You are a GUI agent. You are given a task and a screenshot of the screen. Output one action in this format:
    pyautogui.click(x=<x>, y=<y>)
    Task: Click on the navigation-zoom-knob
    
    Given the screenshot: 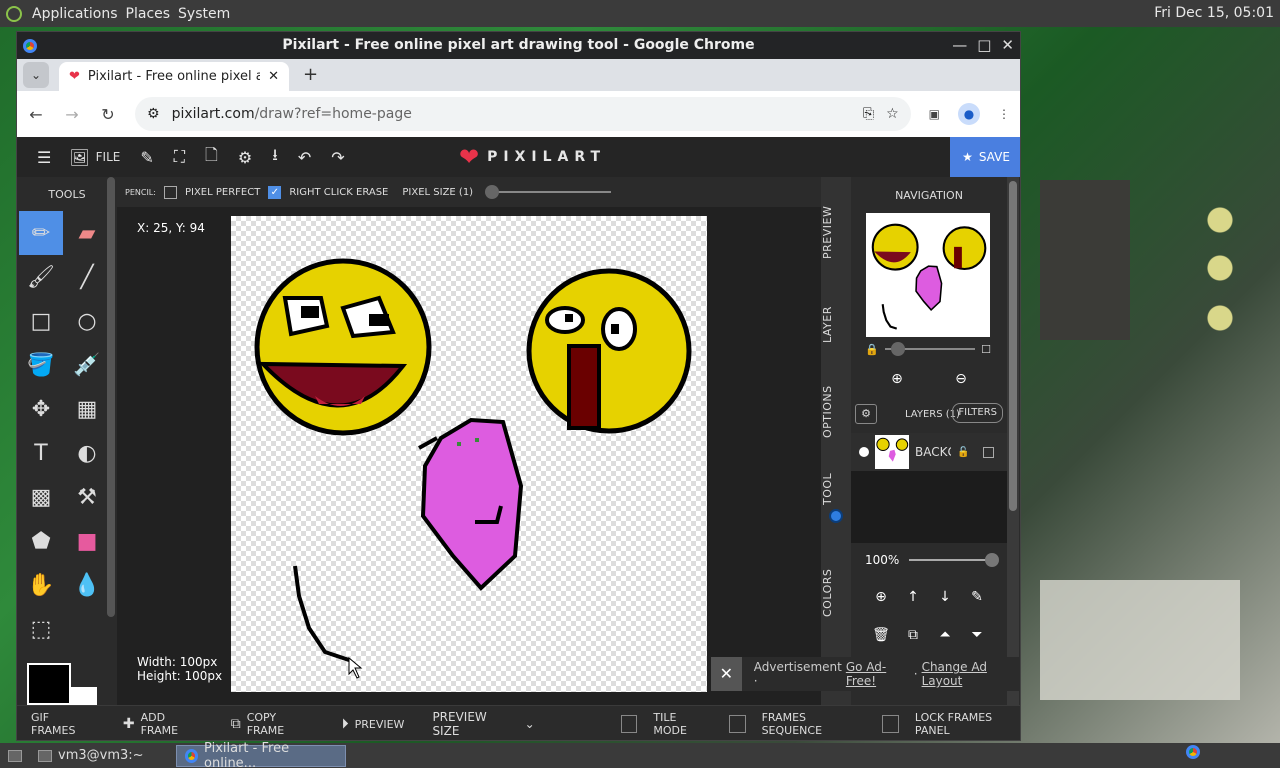 What is the action you would take?
    pyautogui.click(x=897, y=349)
    